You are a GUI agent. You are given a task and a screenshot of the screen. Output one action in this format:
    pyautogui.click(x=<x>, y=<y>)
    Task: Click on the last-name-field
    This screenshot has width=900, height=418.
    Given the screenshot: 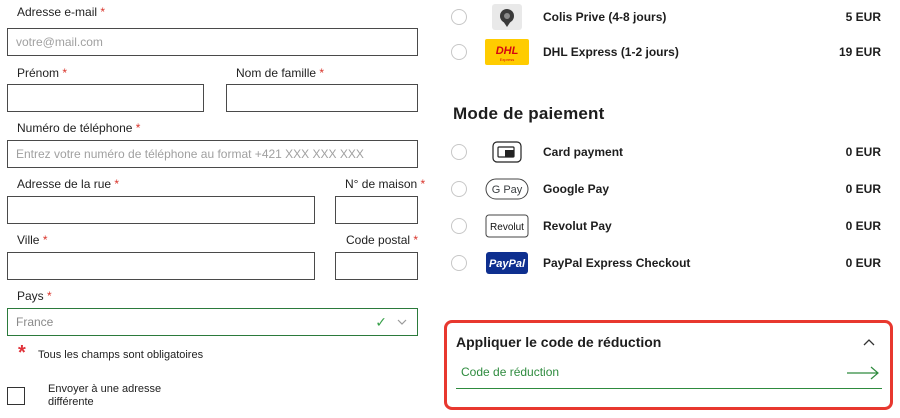 What is the action you would take?
    pyautogui.click(x=322, y=98)
    